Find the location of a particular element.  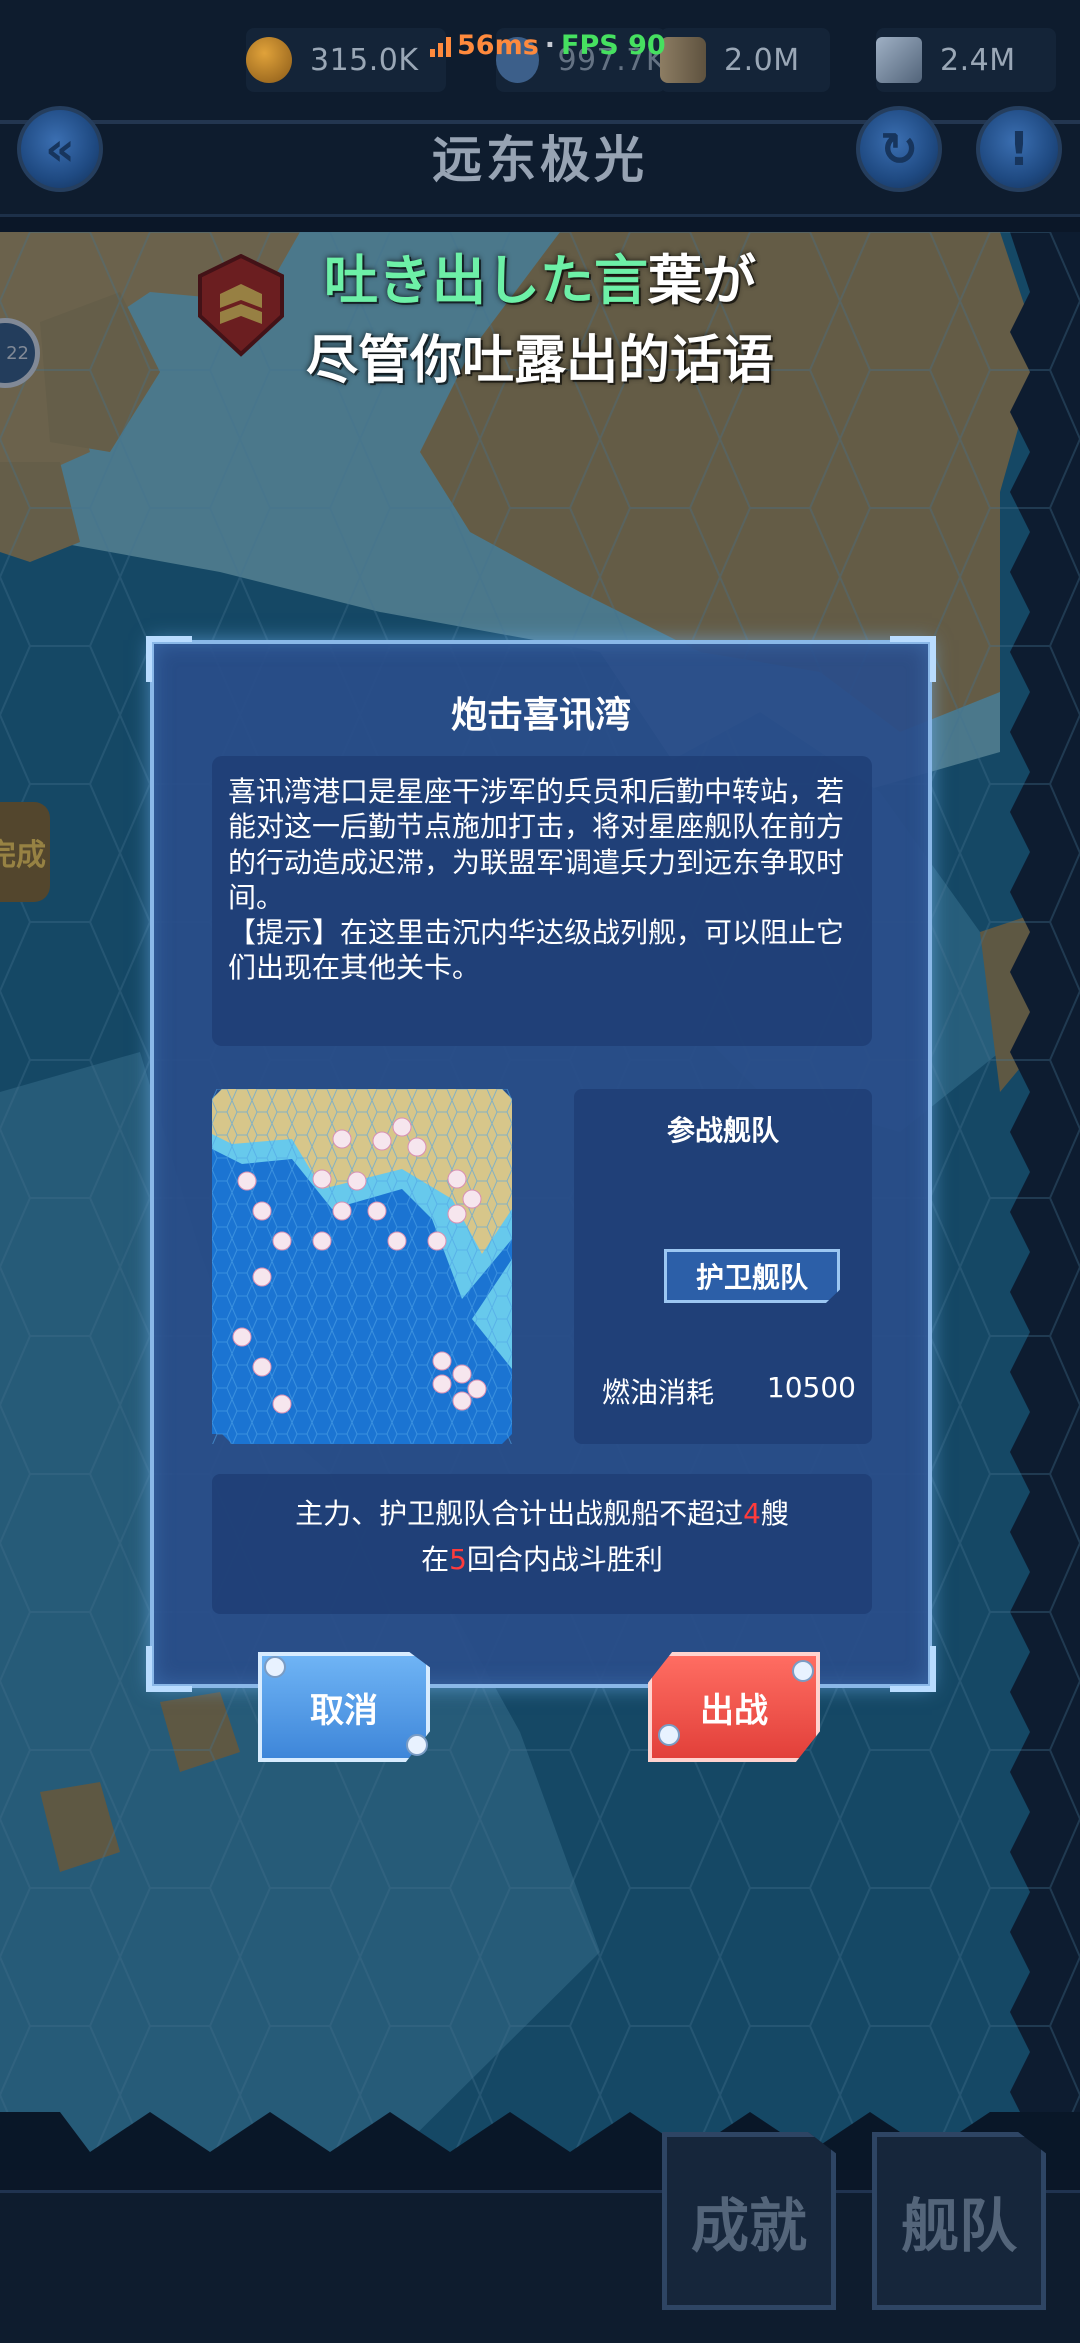

info-button: ! is located at coordinates (1019, 149).